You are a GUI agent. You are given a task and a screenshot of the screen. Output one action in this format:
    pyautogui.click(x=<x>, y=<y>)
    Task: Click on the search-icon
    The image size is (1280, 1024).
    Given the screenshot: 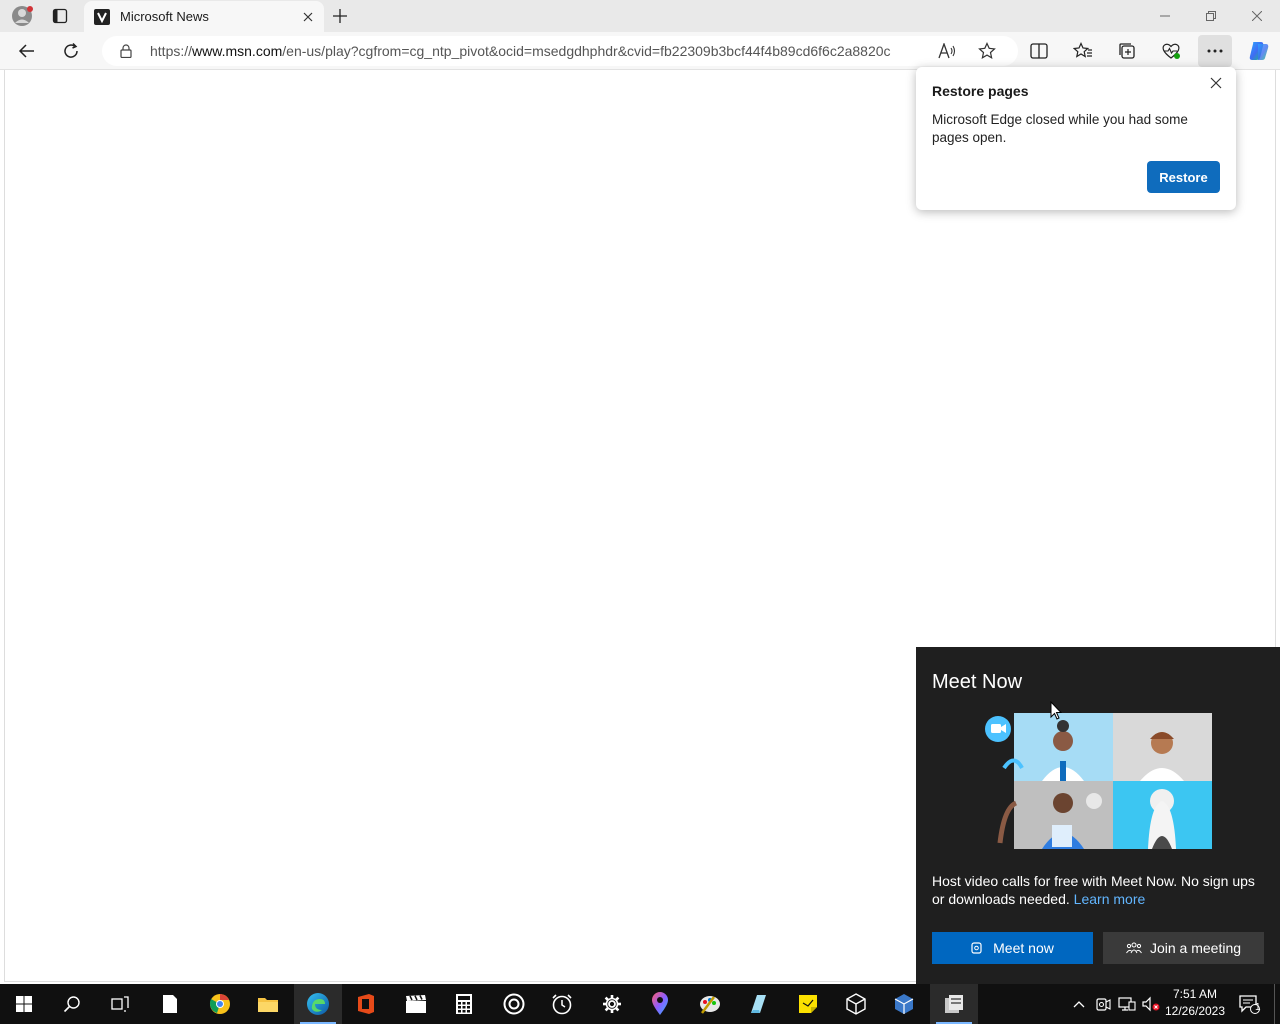 What is the action you would take?
    pyautogui.click(x=71, y=1004)
    